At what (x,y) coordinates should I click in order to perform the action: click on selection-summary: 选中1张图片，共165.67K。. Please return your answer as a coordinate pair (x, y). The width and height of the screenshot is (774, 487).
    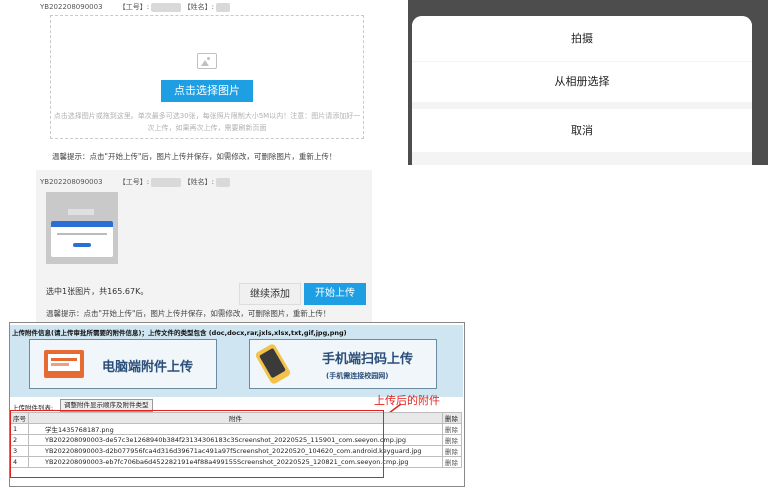
    Looking at the image, I should click on (97, 291).